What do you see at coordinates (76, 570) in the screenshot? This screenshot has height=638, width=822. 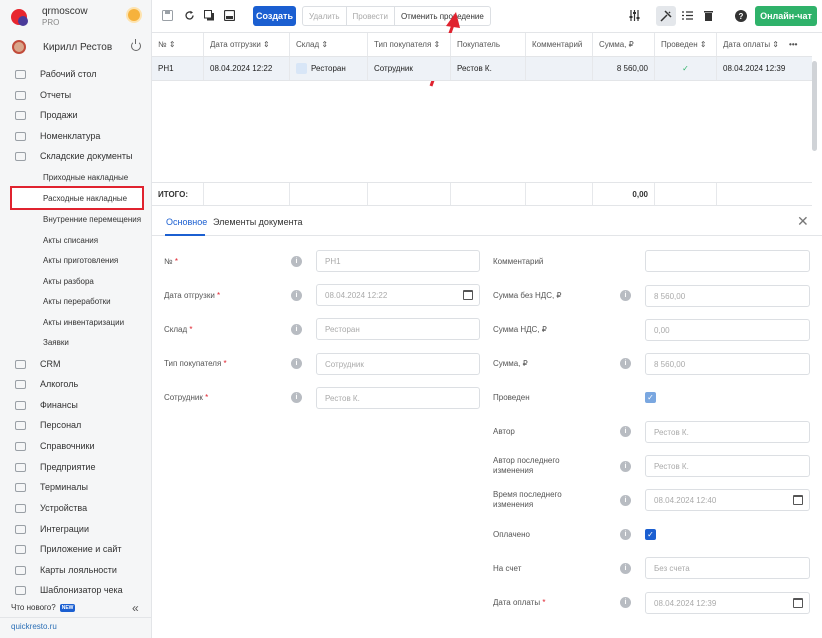 I see `sidebar-item-loyalty: Карты лояльности` at bounding box center [76, 570].